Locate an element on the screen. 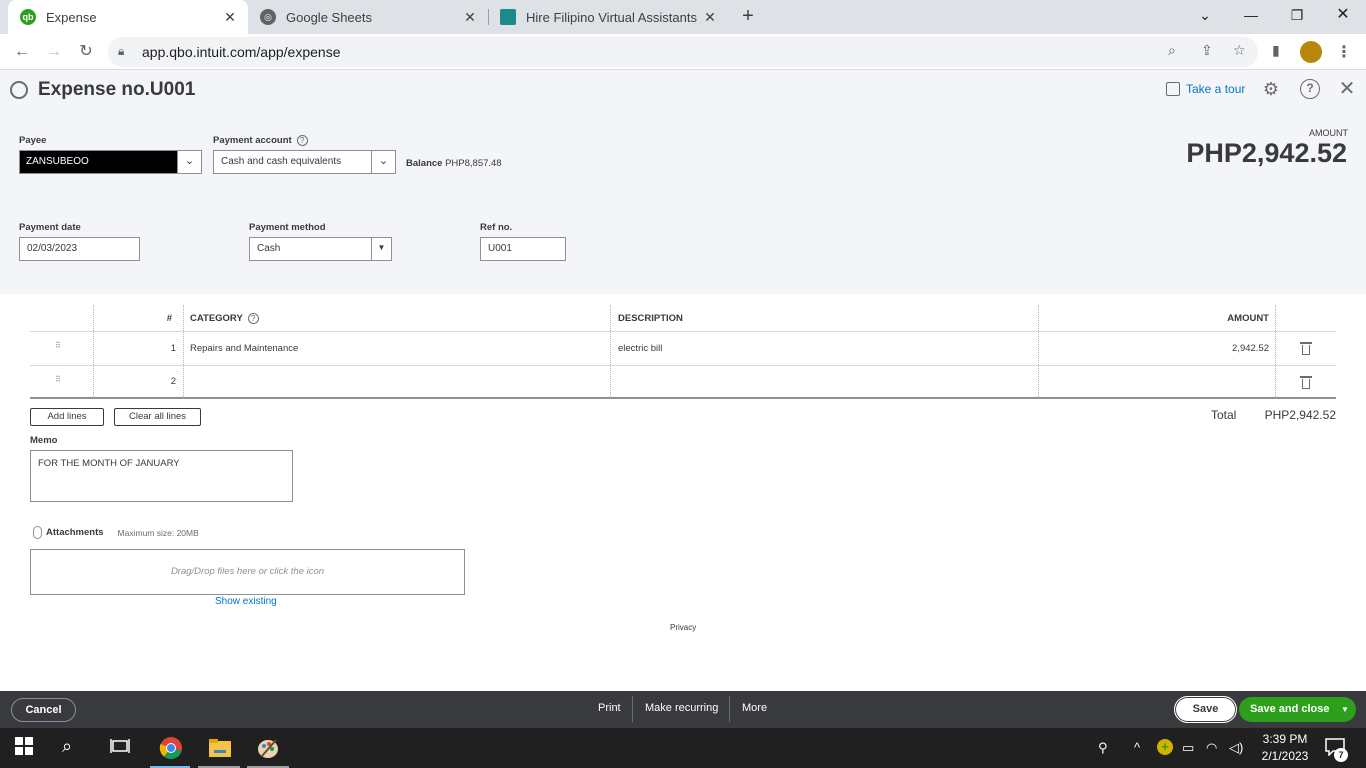  close-icon: ✕ is located at coordinates (1347, 89).